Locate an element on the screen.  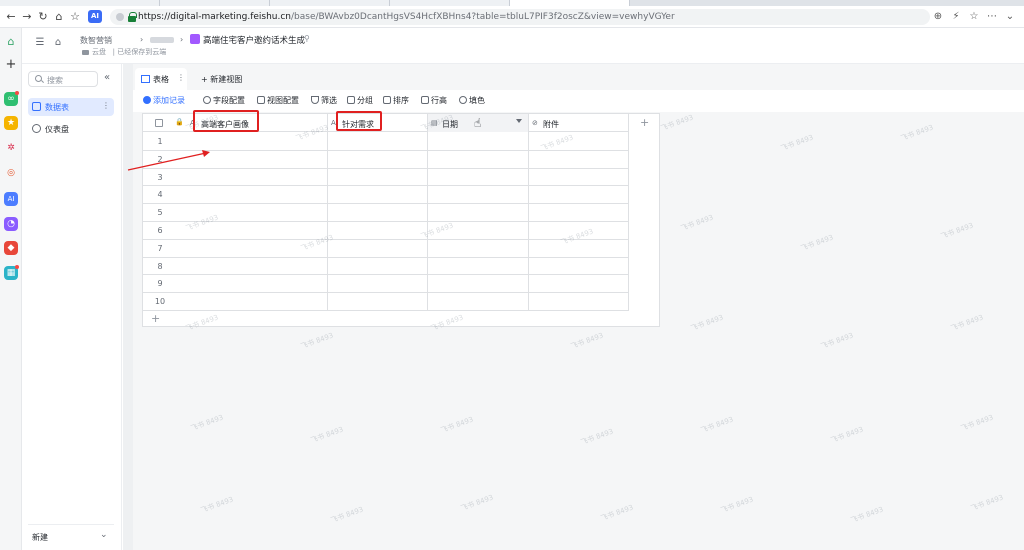
column-header-attachment: ⊘ 附件 is located at coordinates (579, 123).